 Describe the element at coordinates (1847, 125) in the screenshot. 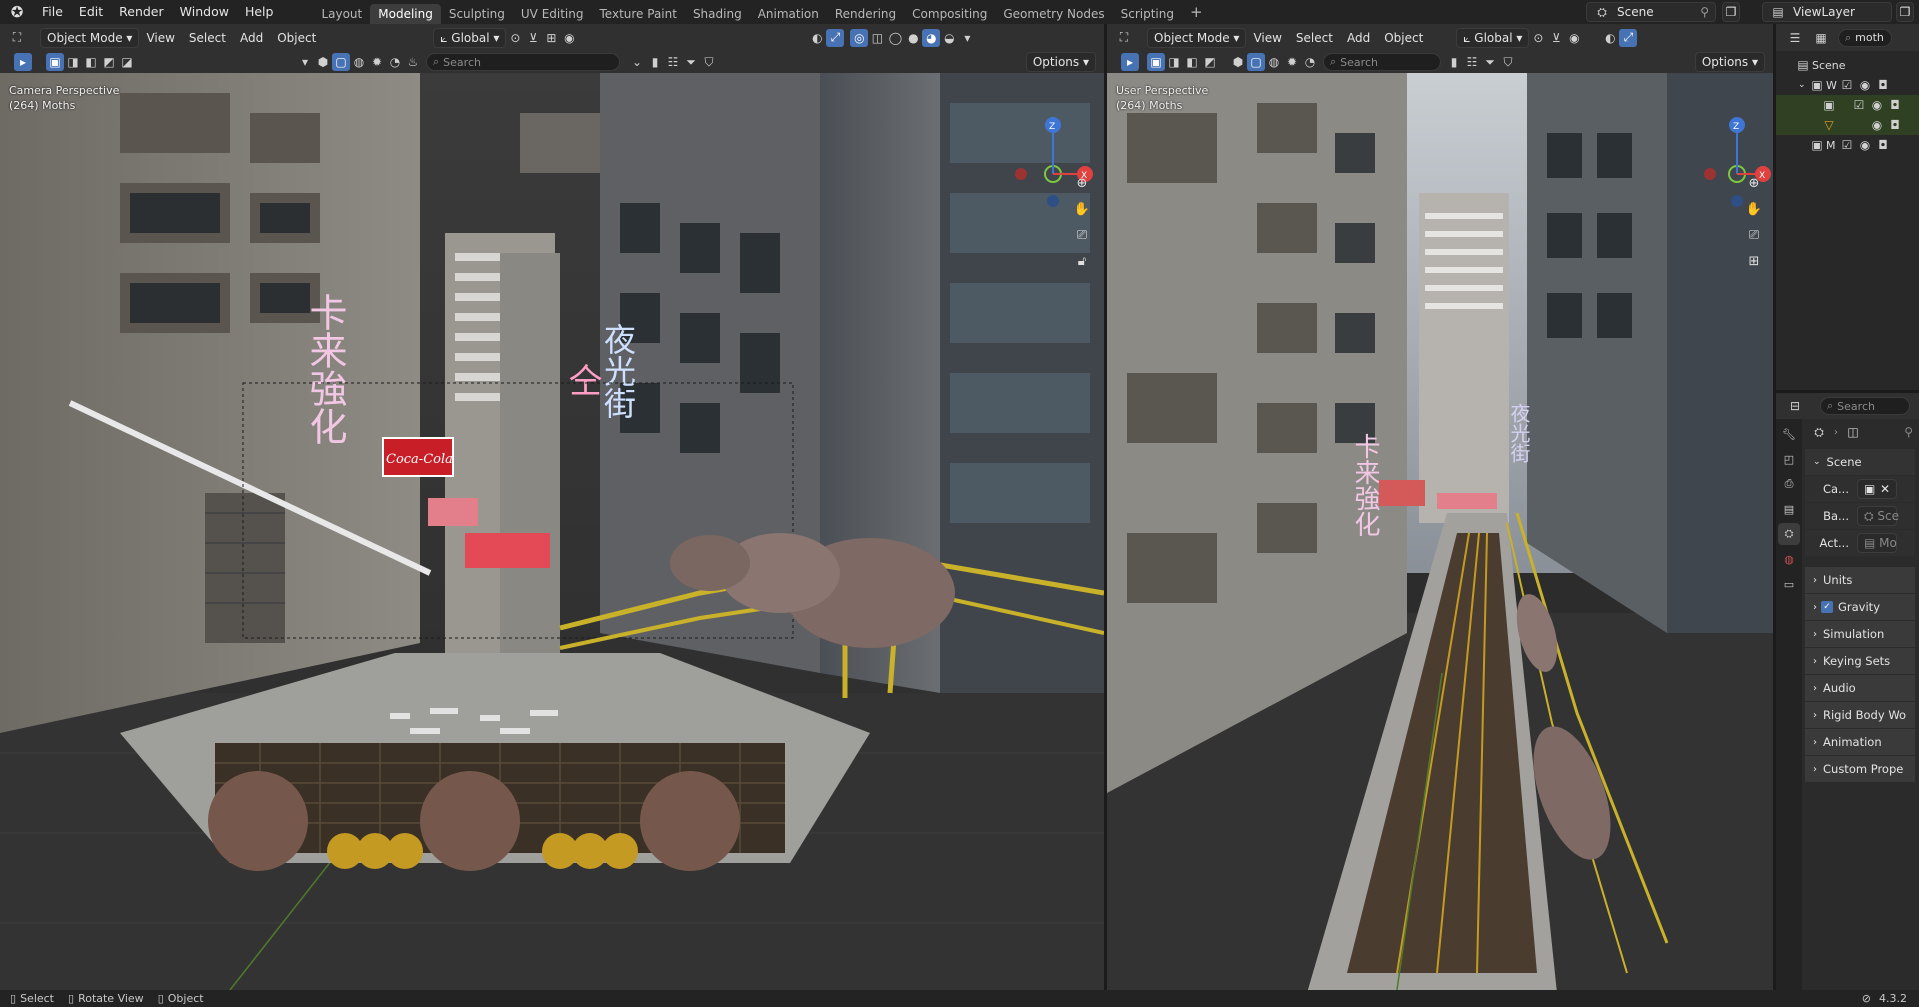

I see `outliner-row-child-2: ▽ ◉ ◘` at that location.